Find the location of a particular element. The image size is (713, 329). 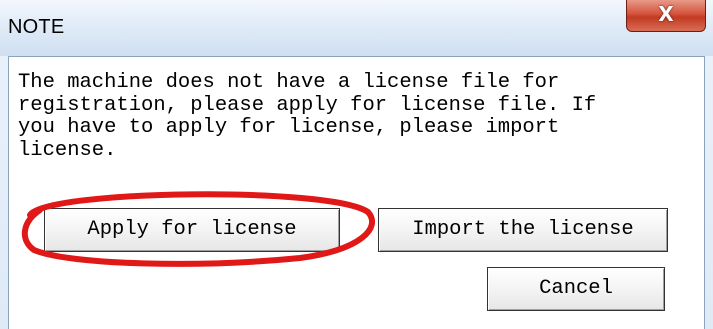

close-button: X is located at coordinates (666, 16).